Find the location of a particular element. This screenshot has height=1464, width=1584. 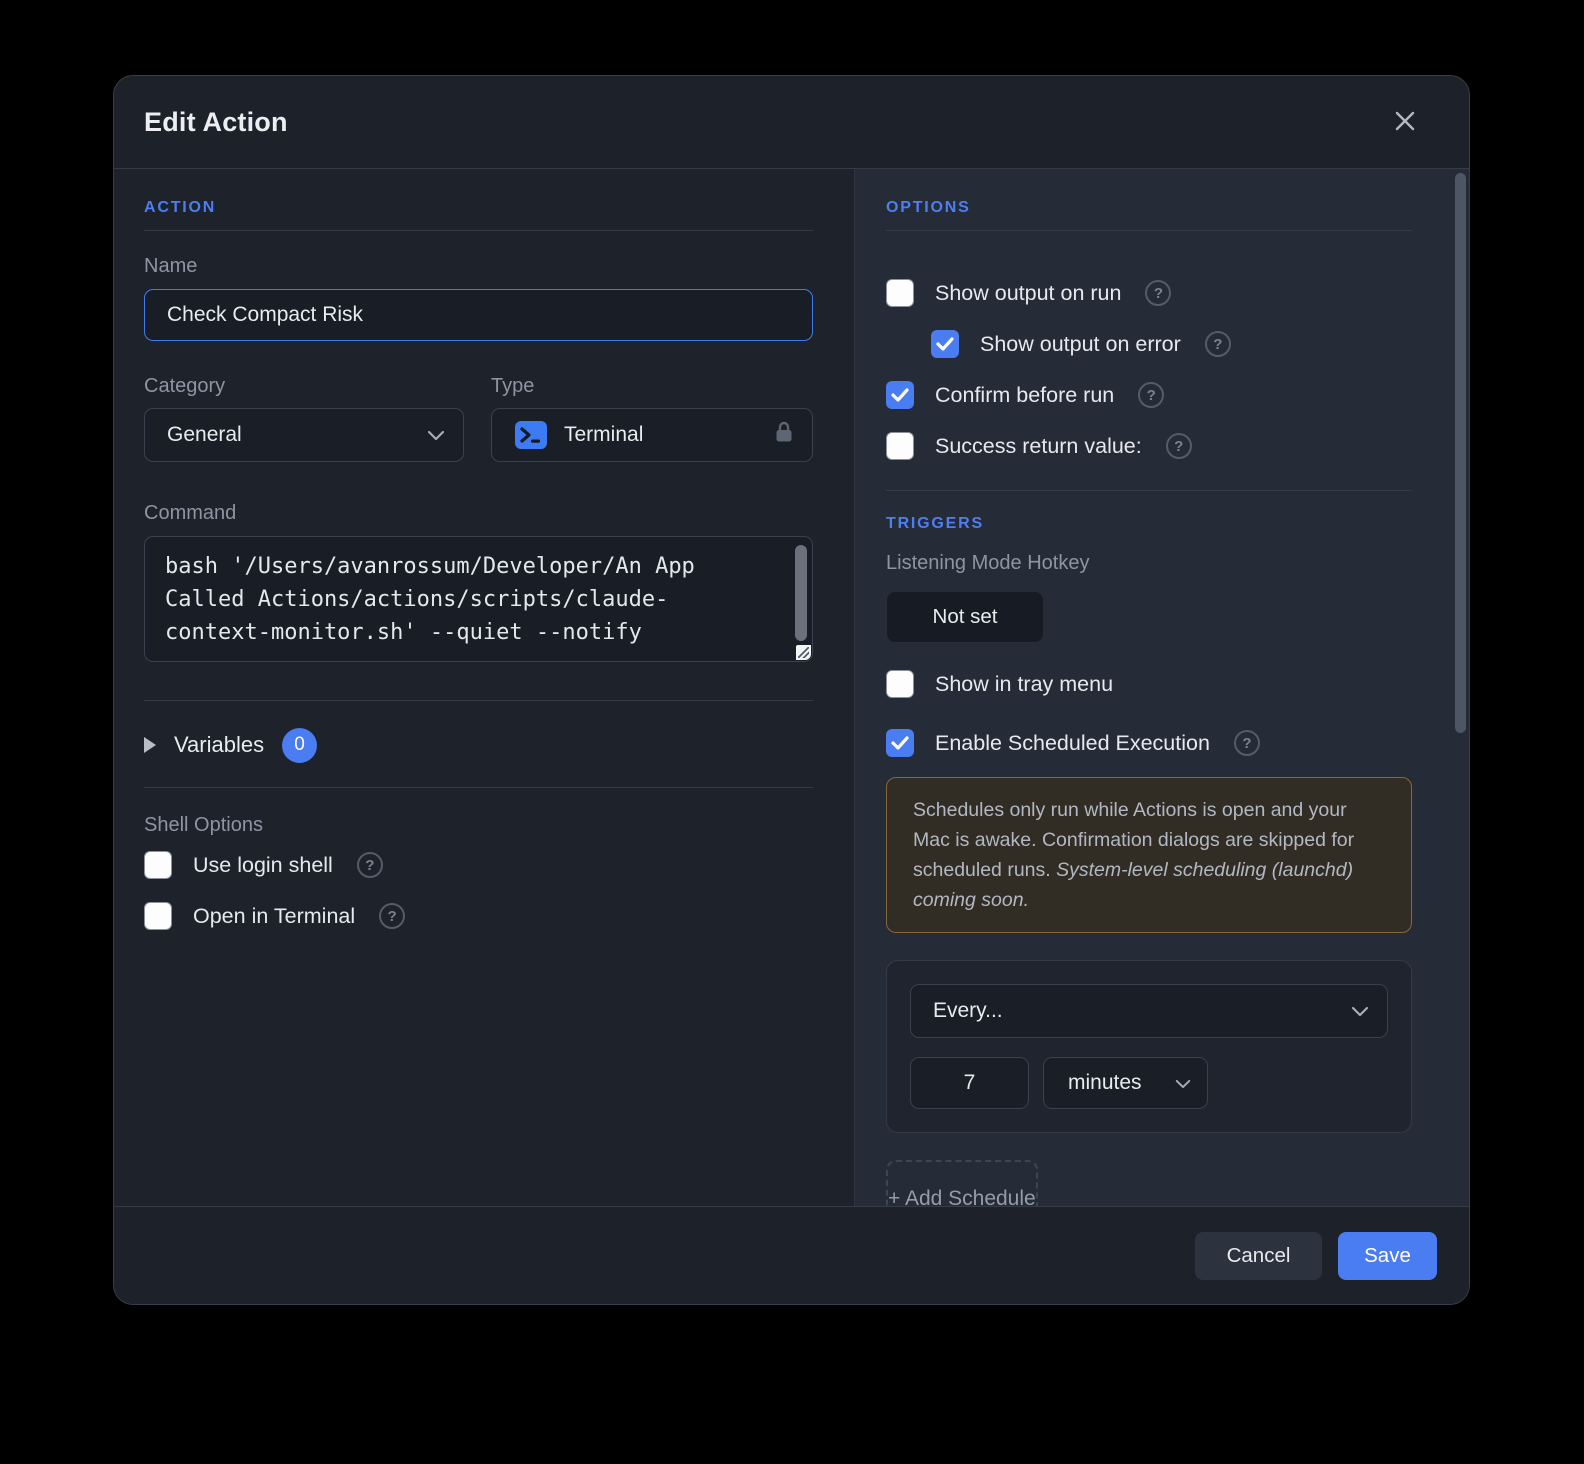

enable-scheduled-row: Enable Scheduled Execution ? is located at coordinates (1149, 743).